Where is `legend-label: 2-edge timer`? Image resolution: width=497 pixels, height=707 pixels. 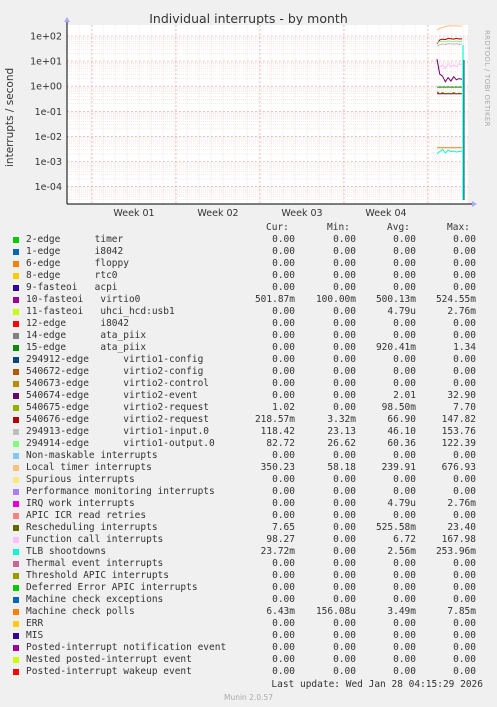 legend-label: 2-edge timer is located at coordinates (75, 239).